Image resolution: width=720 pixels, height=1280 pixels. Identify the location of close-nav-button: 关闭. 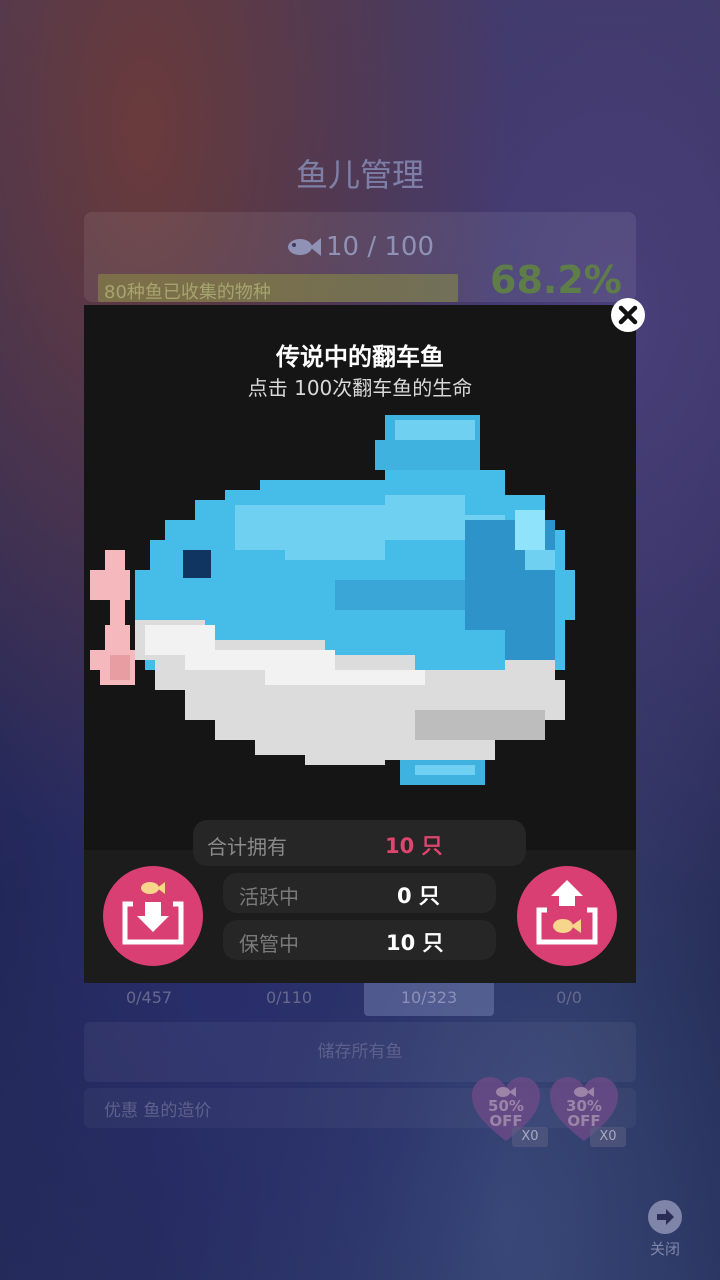
(665, 1229).